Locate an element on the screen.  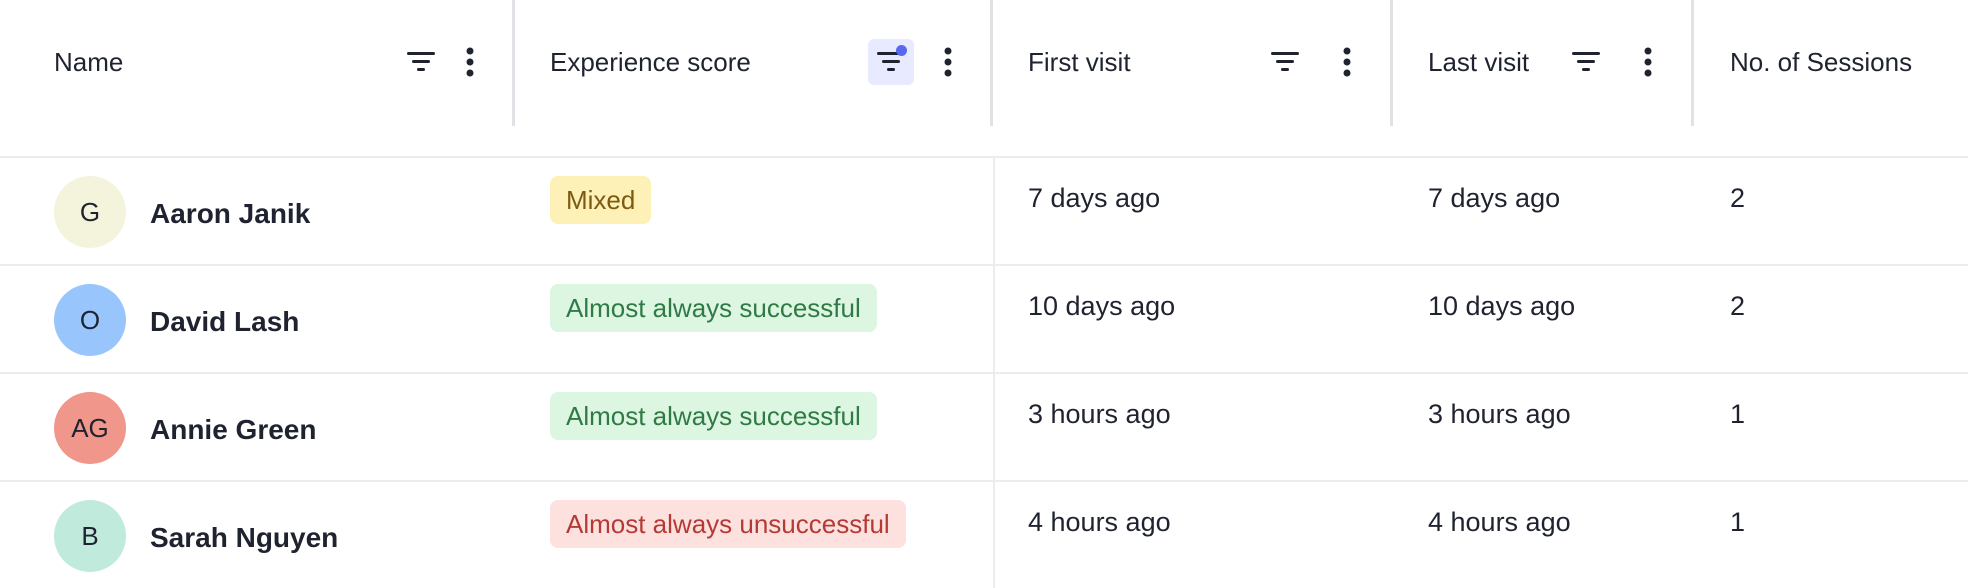
column-header-first-visit: First visit is located at coordinates (1191, 63).